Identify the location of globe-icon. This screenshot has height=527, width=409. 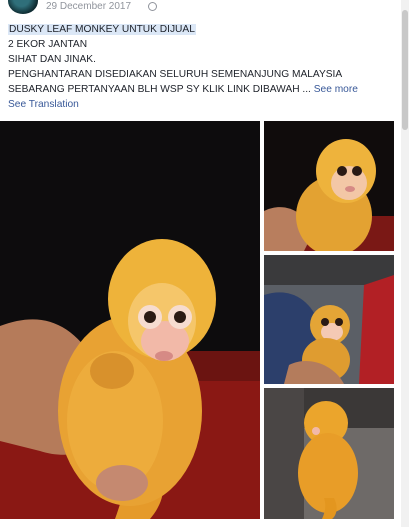
(152, 6).